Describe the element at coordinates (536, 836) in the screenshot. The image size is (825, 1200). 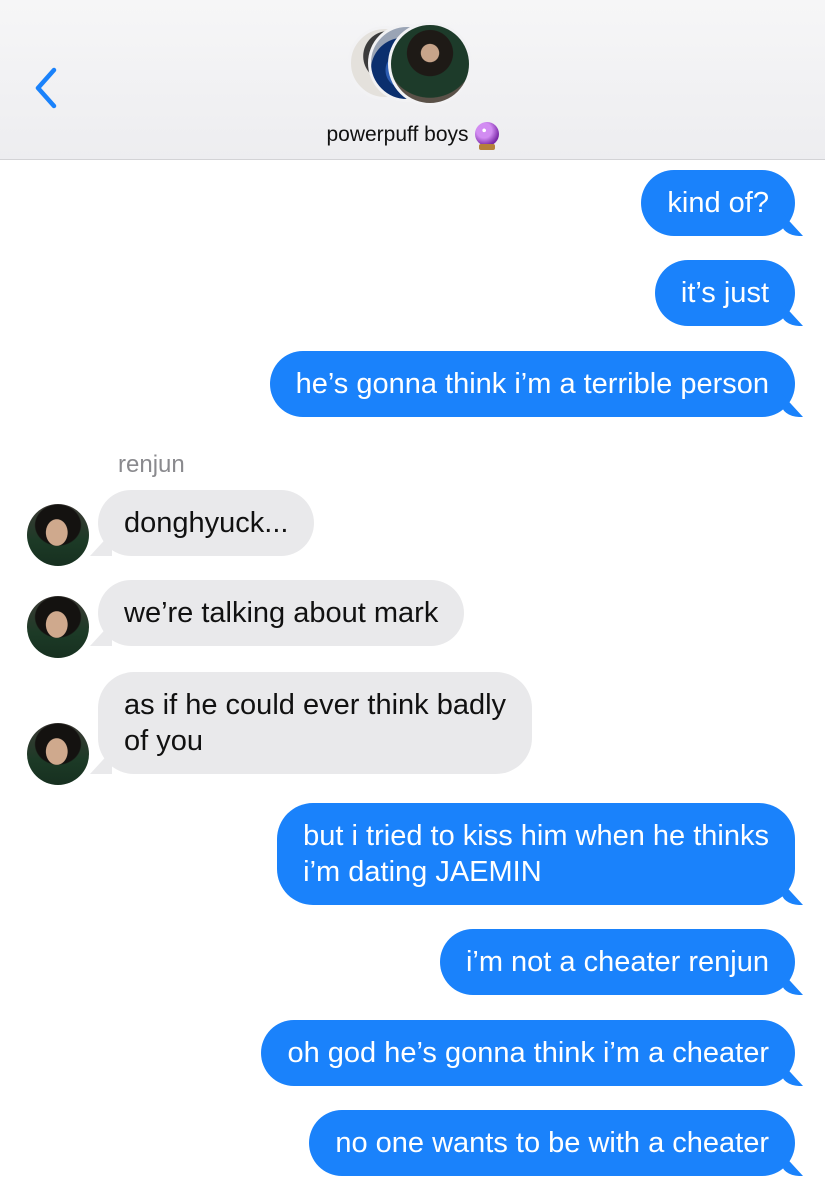
I see `message-text-line: but i tried to kiss him when he thinks` at that location.